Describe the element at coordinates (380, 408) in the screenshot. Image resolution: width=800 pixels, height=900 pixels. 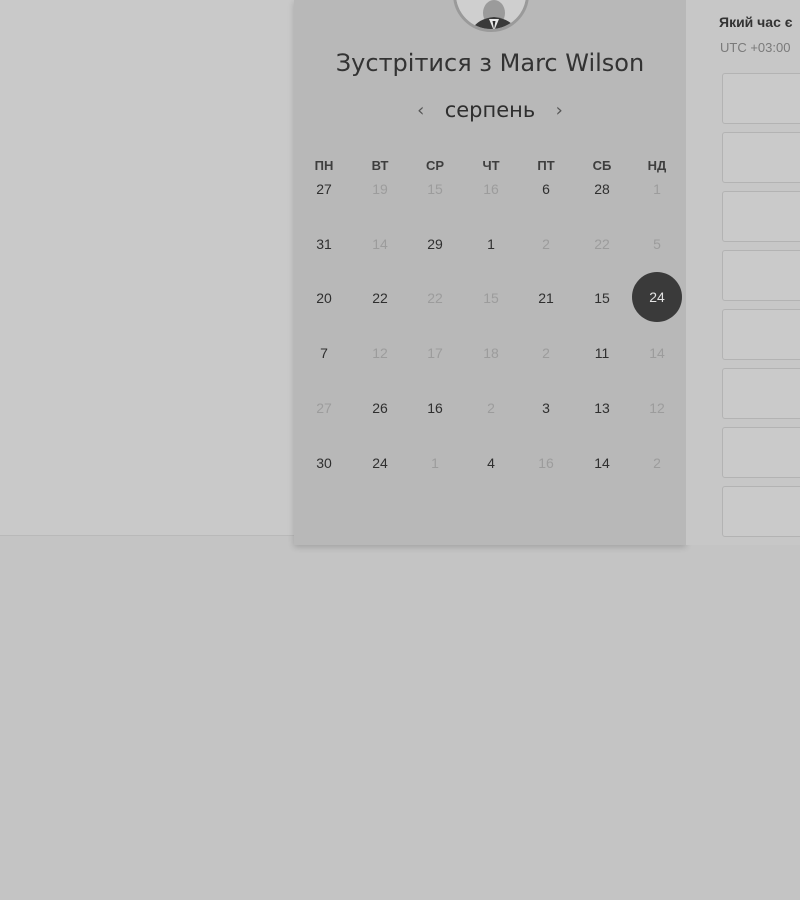
I see `calendar-day: 26` at that location.